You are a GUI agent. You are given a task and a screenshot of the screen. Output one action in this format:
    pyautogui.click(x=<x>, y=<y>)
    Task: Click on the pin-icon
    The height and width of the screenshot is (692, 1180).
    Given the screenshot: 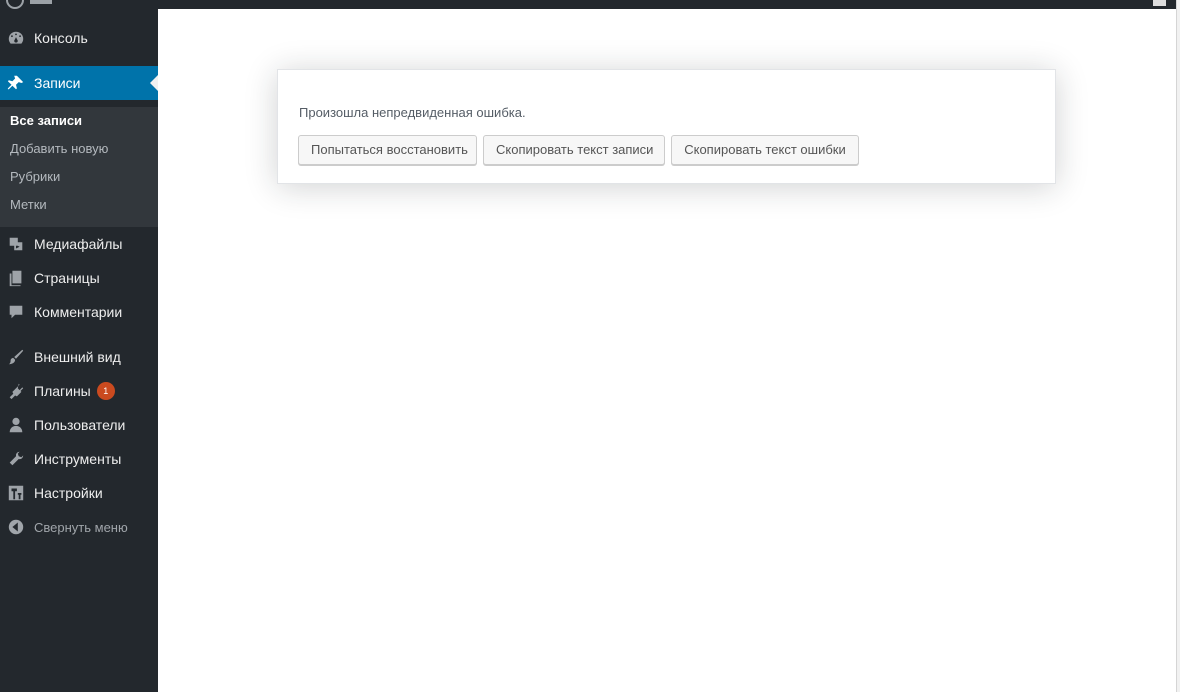 What is the action you would take?
    pyautogui.click(x=16, y=83)
    